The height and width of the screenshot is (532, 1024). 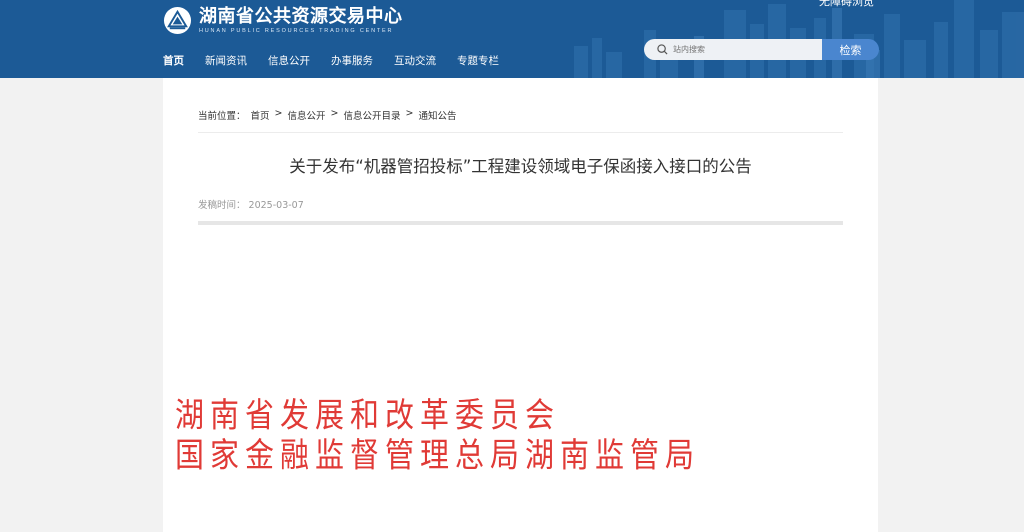 I want to click on publish-date-label: 发稿时间：, so click(x=222, y=205).